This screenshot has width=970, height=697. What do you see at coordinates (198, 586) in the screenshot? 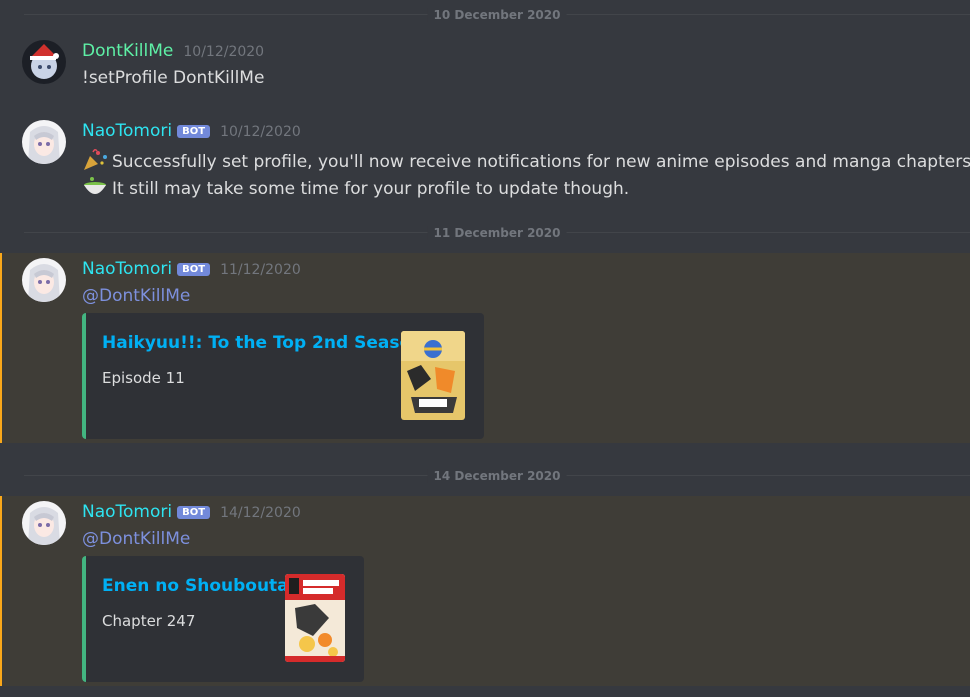
I see `embed-title-link: Enen no Shouboutai` at bounding box center [198, 586].